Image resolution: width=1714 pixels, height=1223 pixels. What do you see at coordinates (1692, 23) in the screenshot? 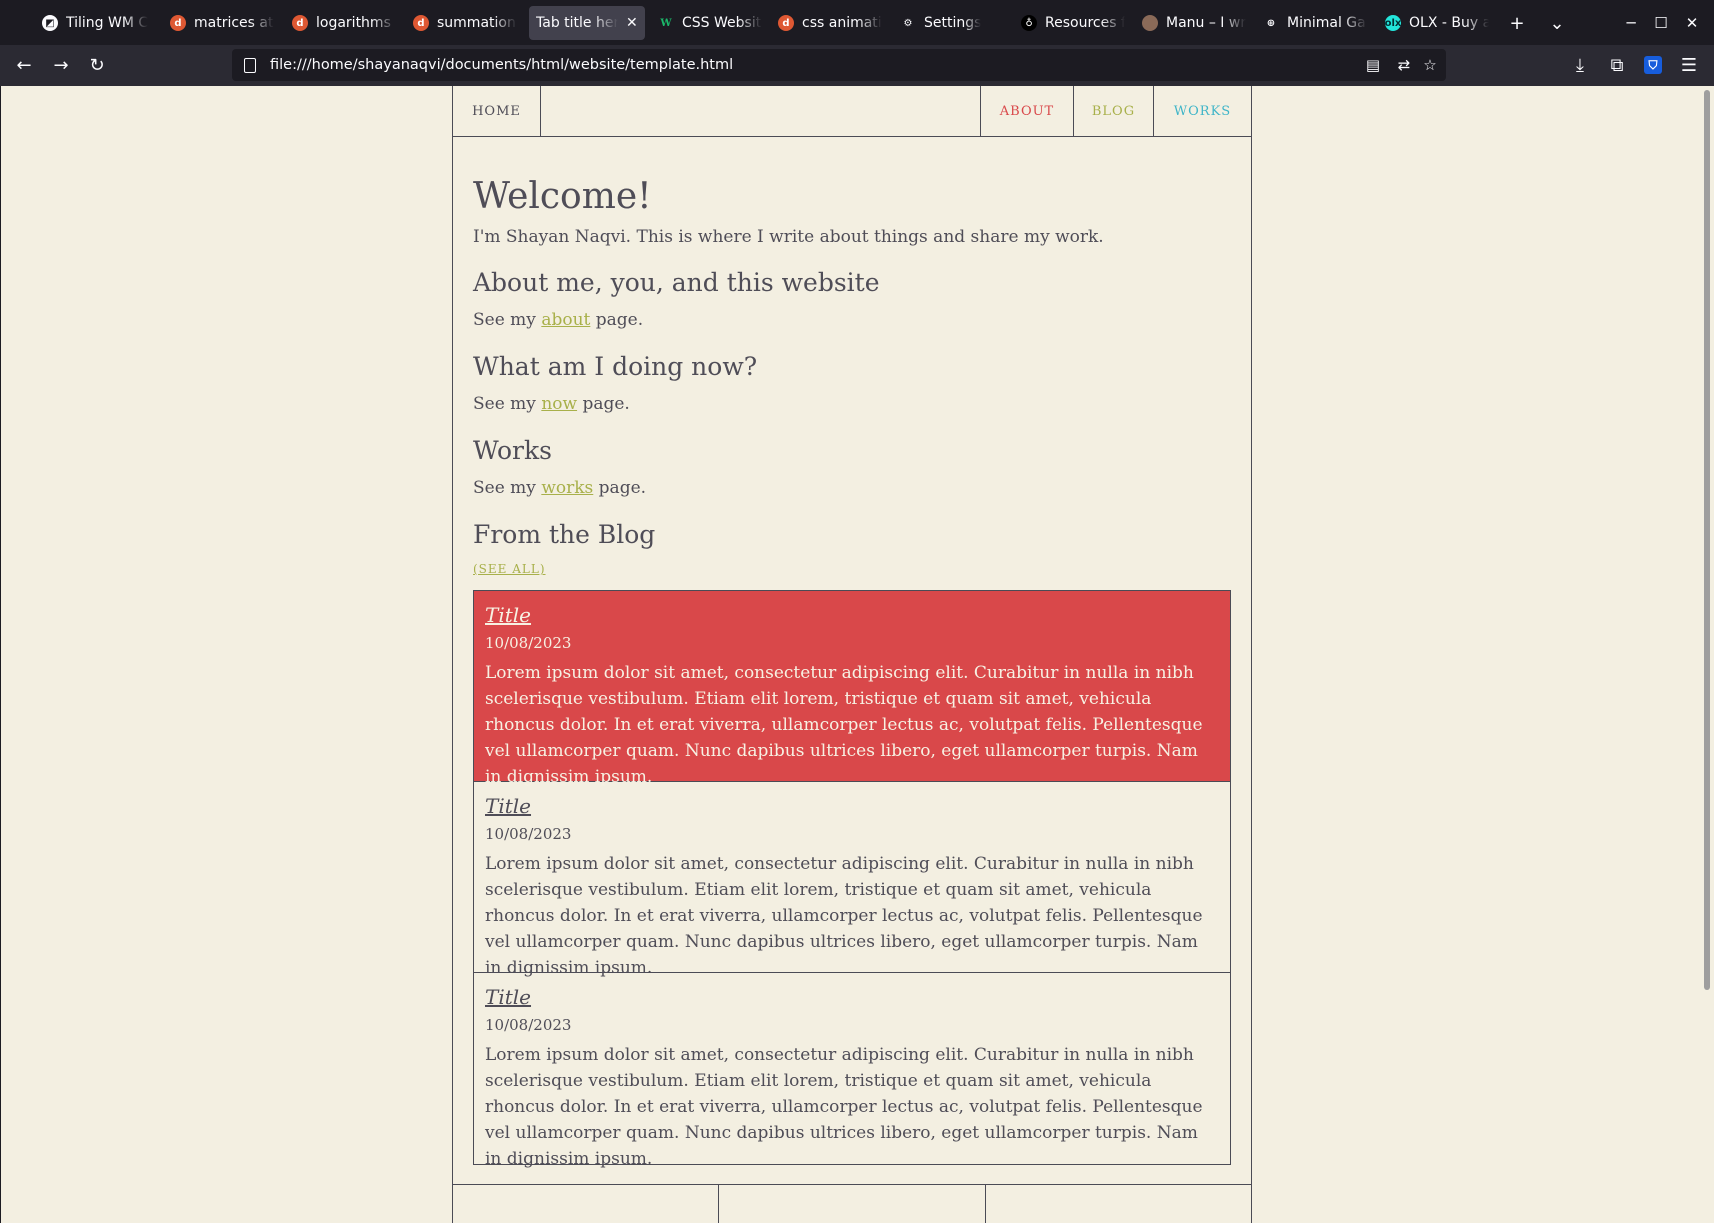
I see `close-window-button: ✕` at bounding box center [1692, 23].